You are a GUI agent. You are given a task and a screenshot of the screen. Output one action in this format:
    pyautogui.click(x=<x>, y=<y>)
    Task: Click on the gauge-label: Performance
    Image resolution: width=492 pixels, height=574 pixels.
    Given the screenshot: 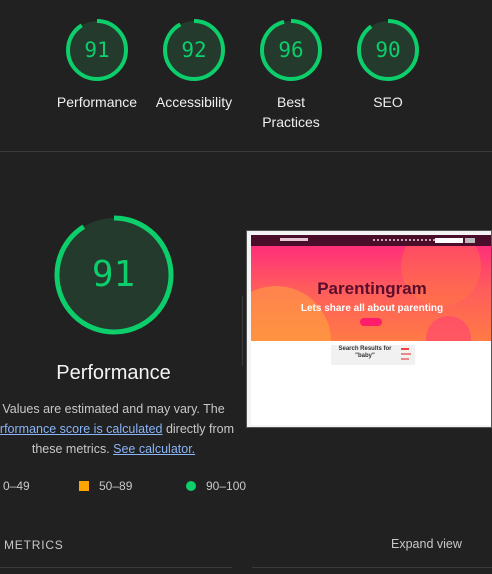 What is the action you would take?
    pyautogui.click(x=97, y=102)
    